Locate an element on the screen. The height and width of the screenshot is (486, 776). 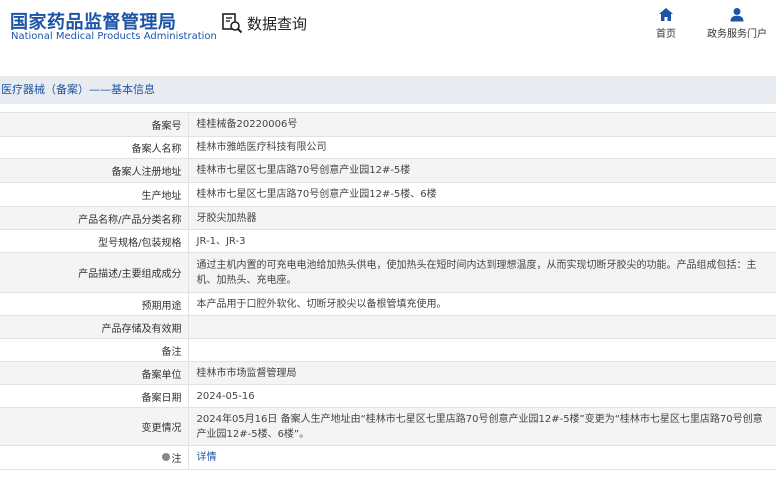
row-label: 备案人名称 is located at coordinates (94, 147).